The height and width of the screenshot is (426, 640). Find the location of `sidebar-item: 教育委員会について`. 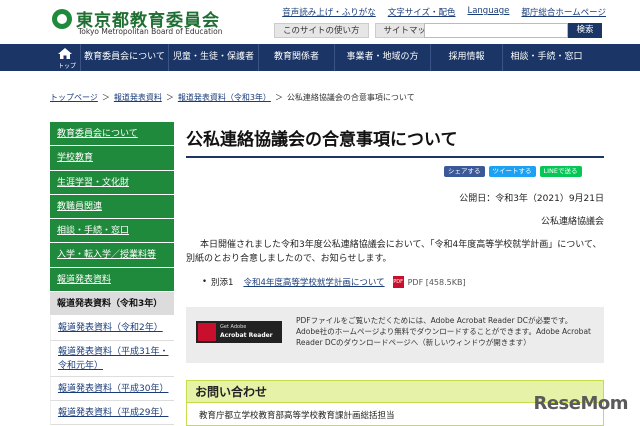

sidebar-item: 教育委員会について is located at coordinates (112, 134).